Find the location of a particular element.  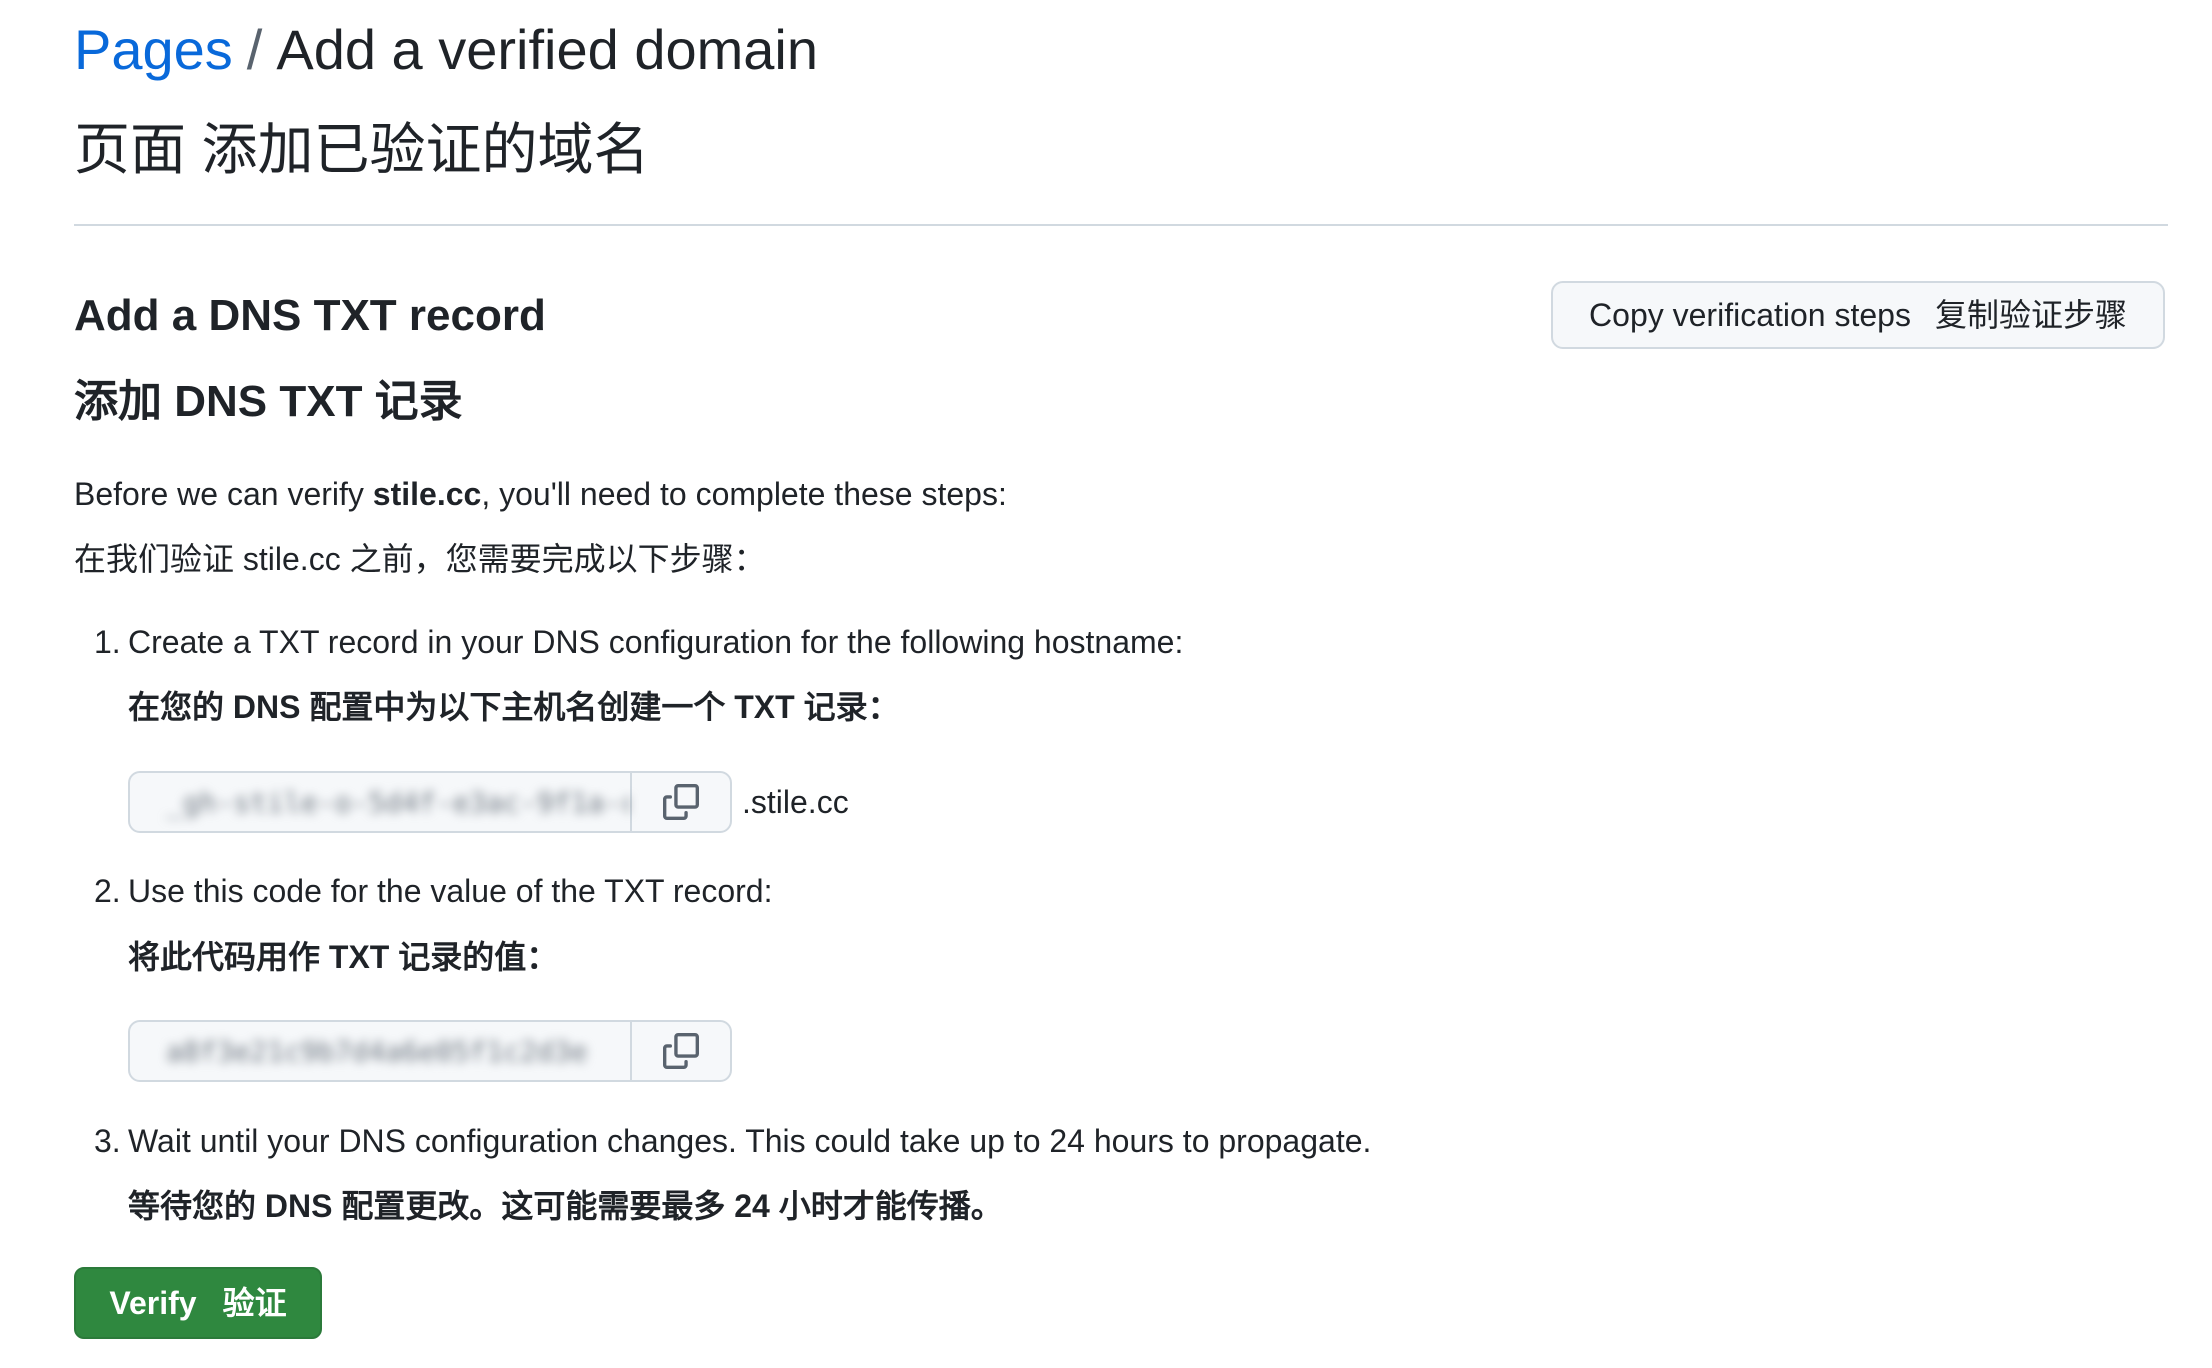

copy-steps-label: Copy verification steps is located at coordinates (1750, 315).